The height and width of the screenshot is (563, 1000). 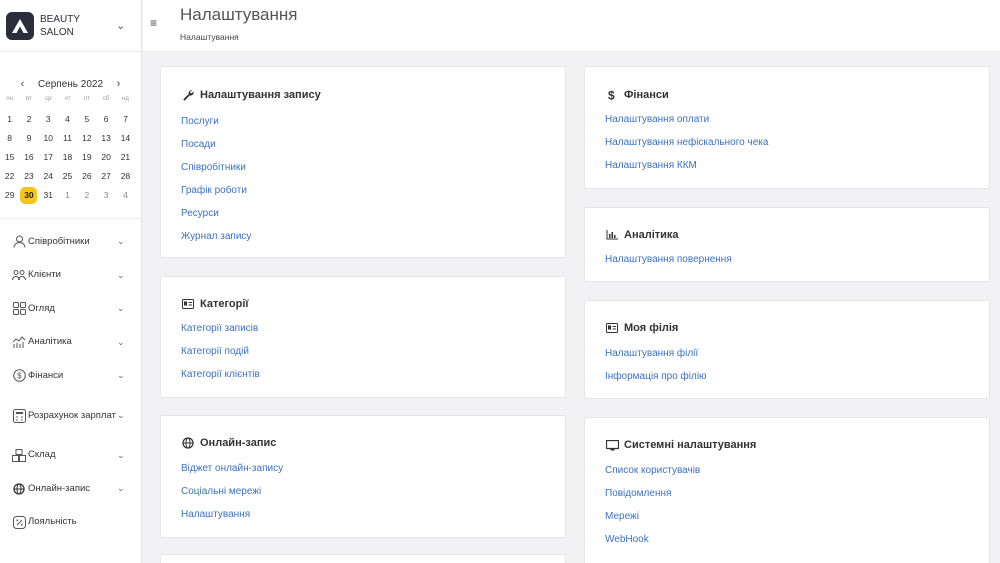 I want to click on sidebar-item-online-booking: Онлайн-запис ⌄, so click(x=70, y=489).